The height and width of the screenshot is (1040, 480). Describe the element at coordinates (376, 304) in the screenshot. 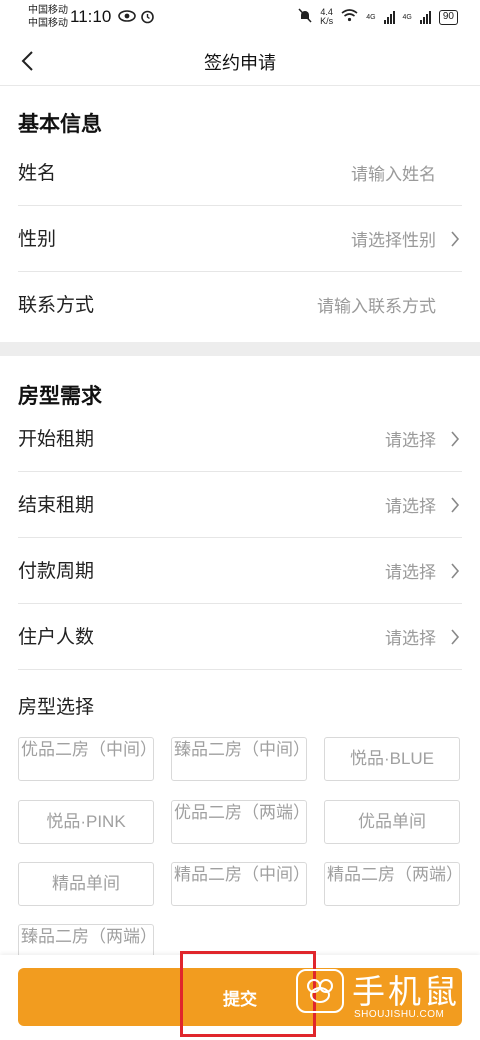

I see `contact-input: 请输入联系方式` at that location.